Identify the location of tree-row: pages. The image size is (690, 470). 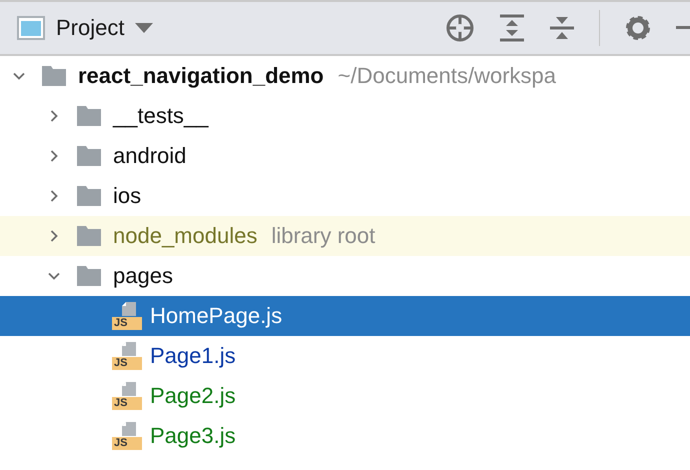
(345, 276).